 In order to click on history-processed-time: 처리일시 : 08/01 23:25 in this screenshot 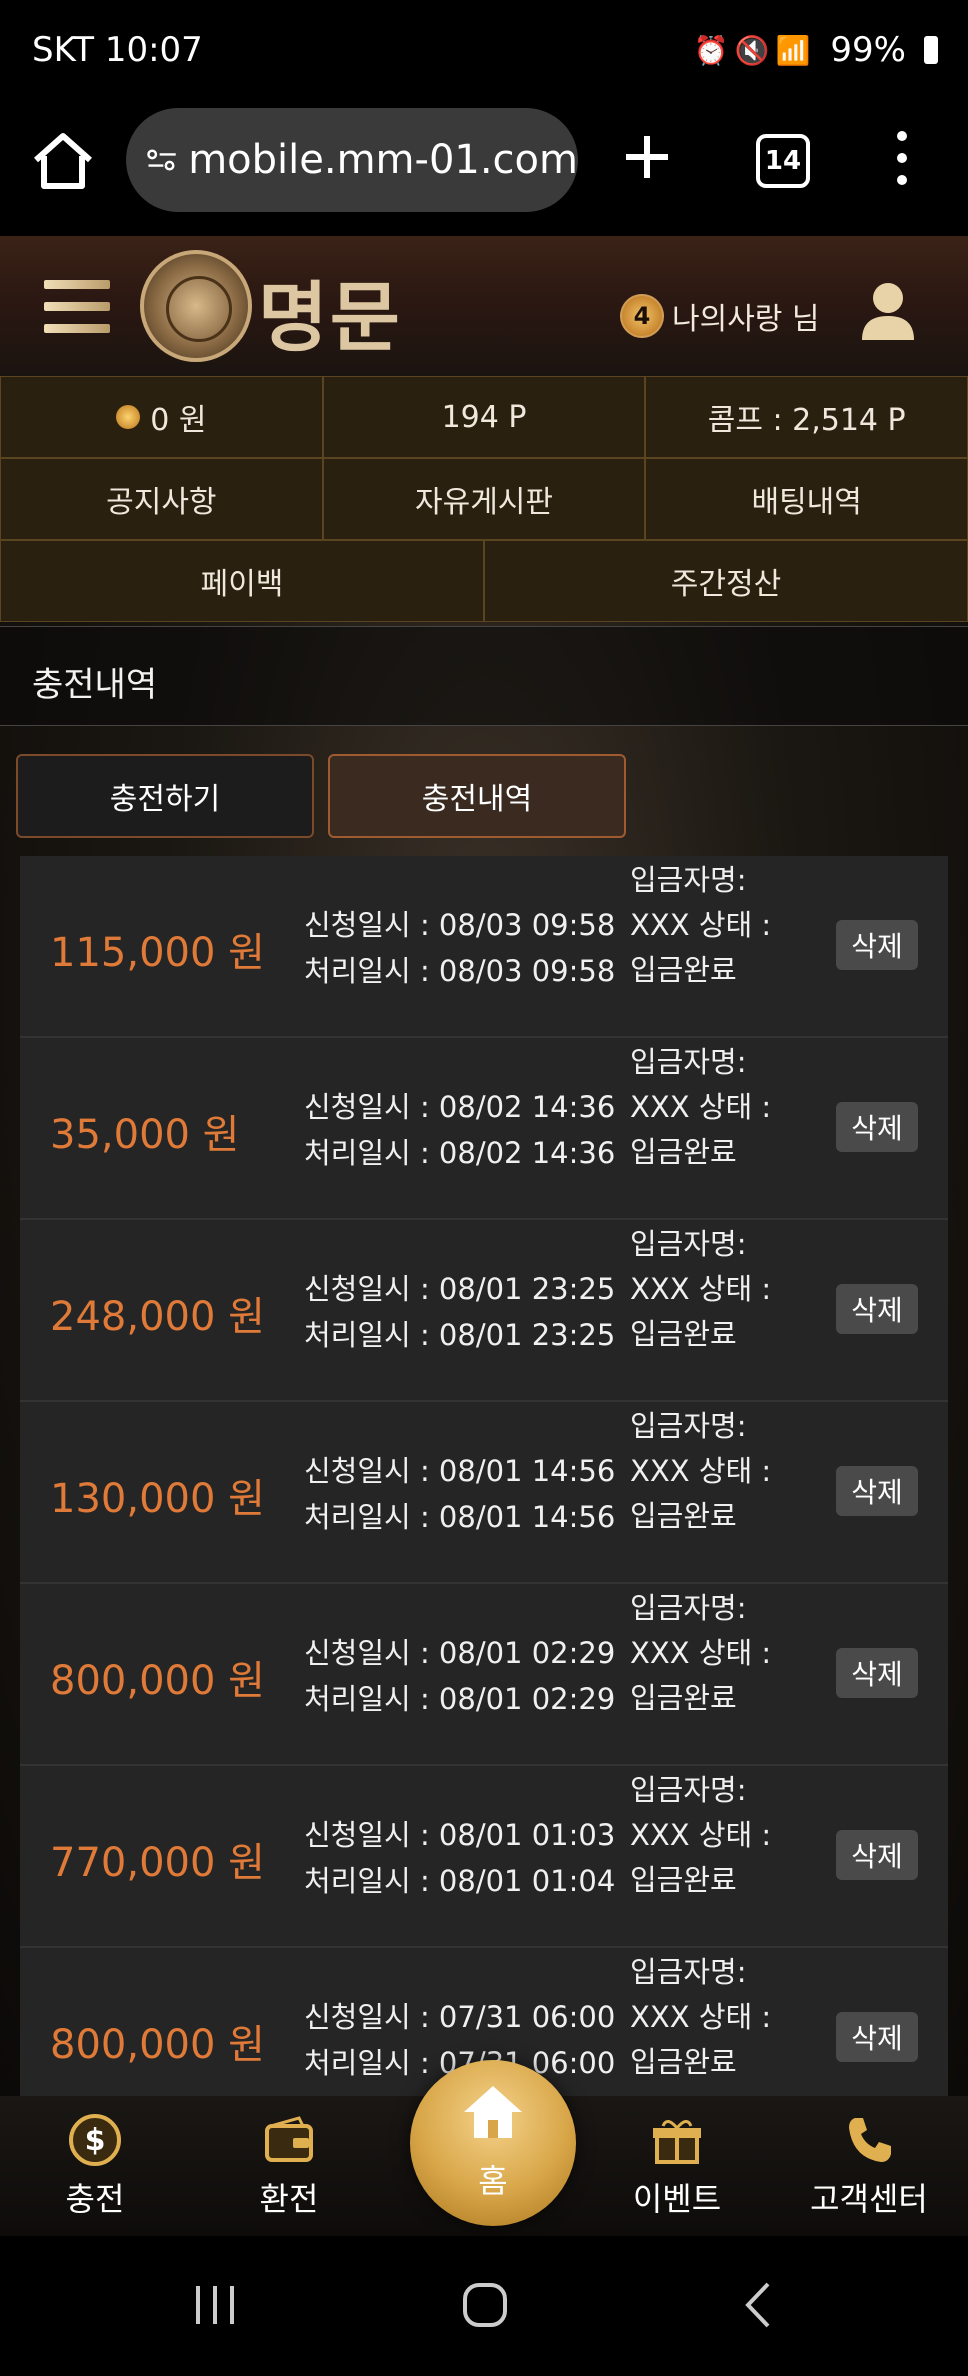, I will do `click(460, 1335)`.